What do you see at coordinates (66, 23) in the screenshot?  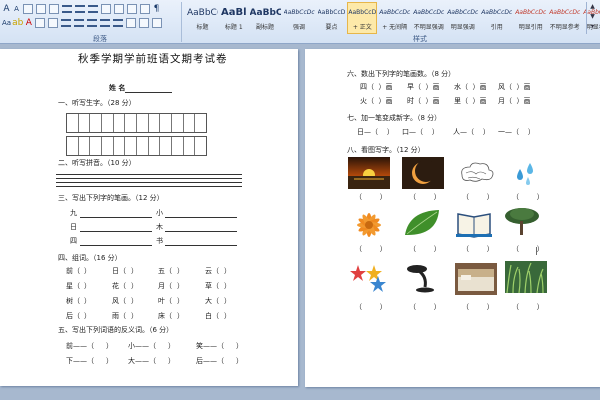 I see `align-left-icon` at bounding box center [66, 23].